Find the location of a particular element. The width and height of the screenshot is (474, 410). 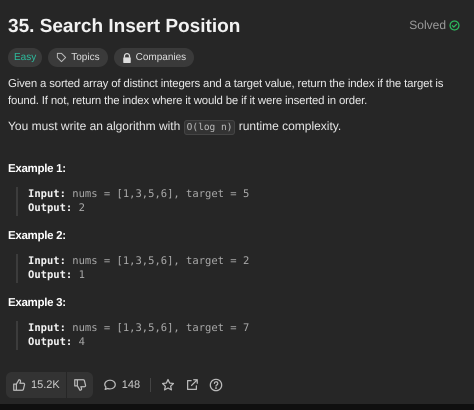

output-line-text: Output: 2 is located at coordinates (56, 208).